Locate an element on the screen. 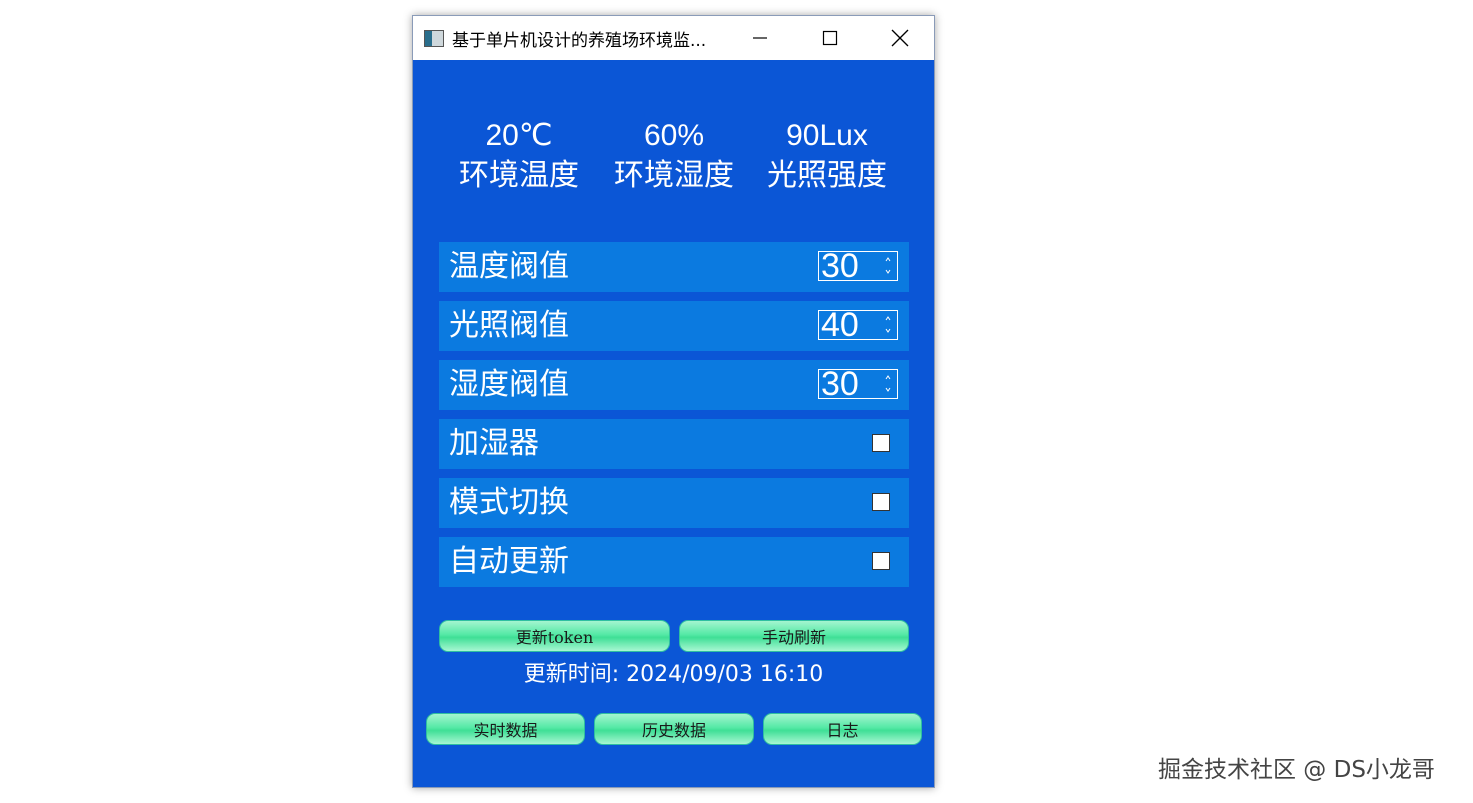 The image size is (1473, 803). humidity-threshold-spinbox: 30 is located at coordinates (858, 384).